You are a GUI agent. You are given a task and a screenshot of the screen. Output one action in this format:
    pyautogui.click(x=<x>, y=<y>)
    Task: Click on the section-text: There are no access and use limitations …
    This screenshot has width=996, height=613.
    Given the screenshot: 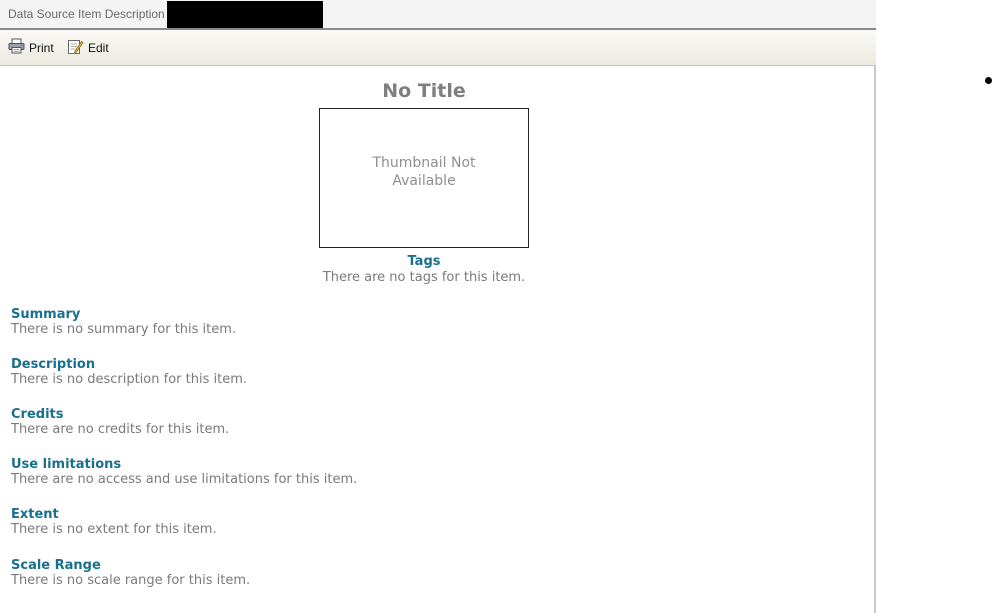 What is the action you would take?
    pyautogui.click(x=184, y=479)
    